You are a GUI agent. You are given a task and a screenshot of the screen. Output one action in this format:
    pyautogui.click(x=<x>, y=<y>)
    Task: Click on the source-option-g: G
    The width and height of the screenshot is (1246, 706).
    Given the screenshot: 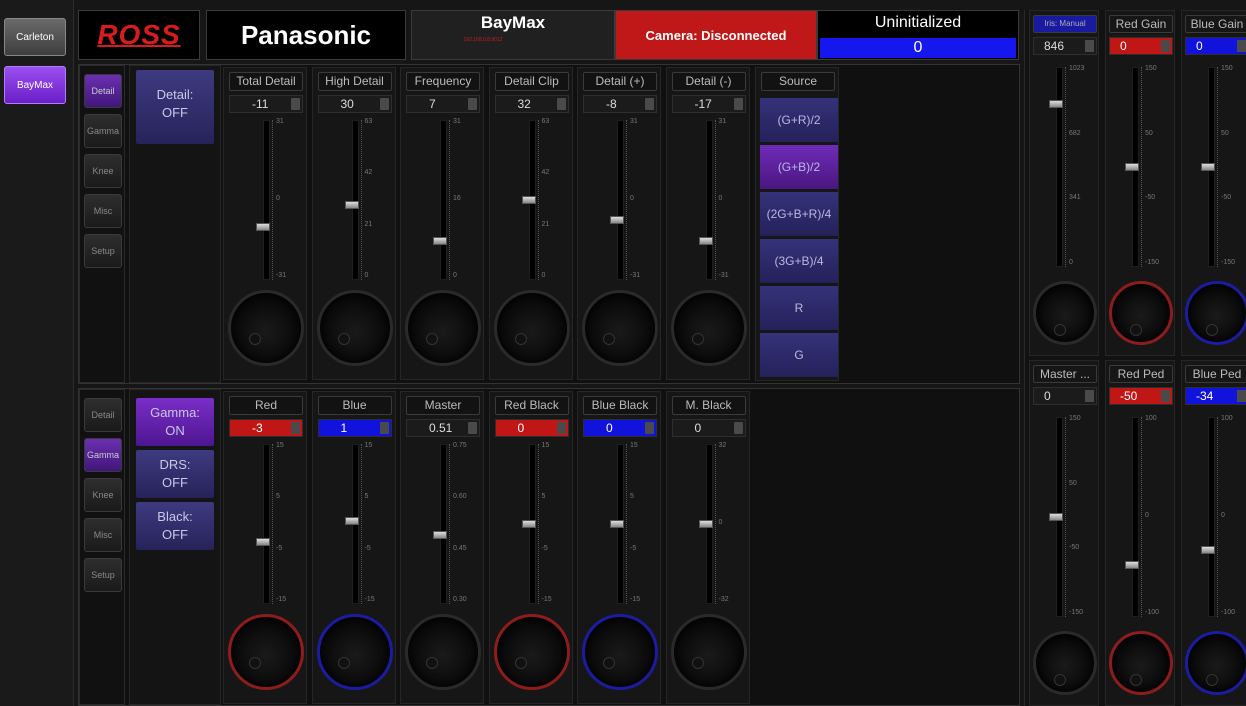 What is the action you would take?
    pyautogui.click(x=799, y=355)
    